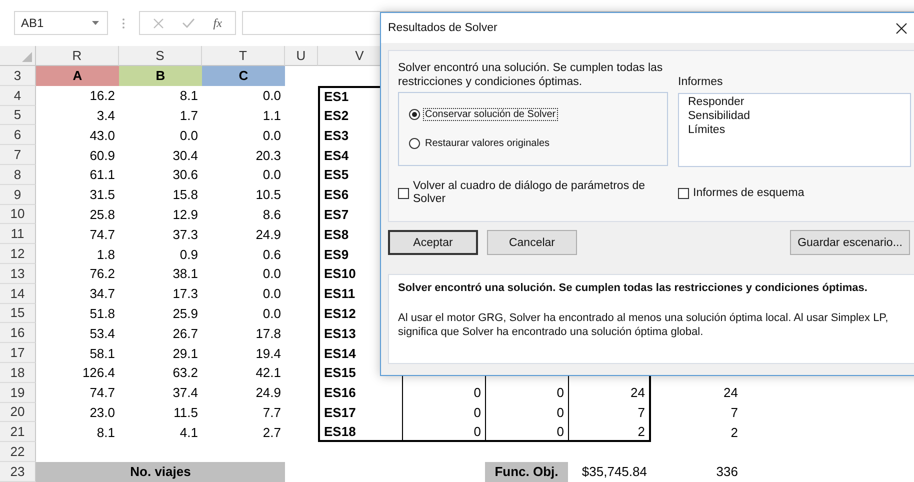  Describe the element at coordinates (105, 254) in the screenshot. I see `cell-text: 1.8` at that location.